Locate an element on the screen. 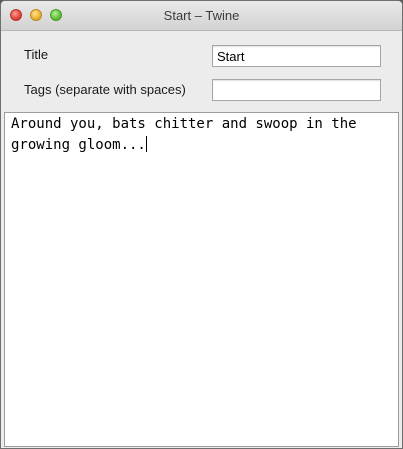 The width and height of the screenshot is (403, 449). title-bar: Start – Twine is located at coordinates (201, 16).